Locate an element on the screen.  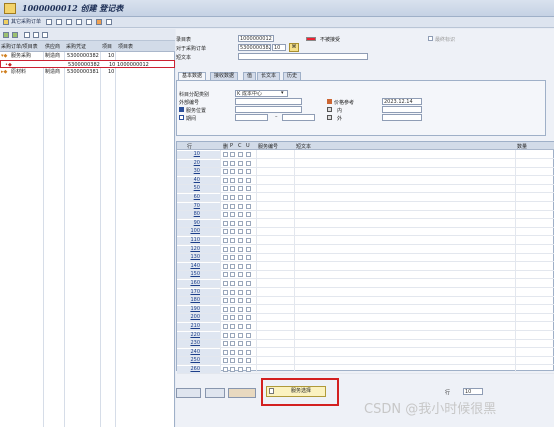
line-number: 50 is located at coordinates (198, 189).